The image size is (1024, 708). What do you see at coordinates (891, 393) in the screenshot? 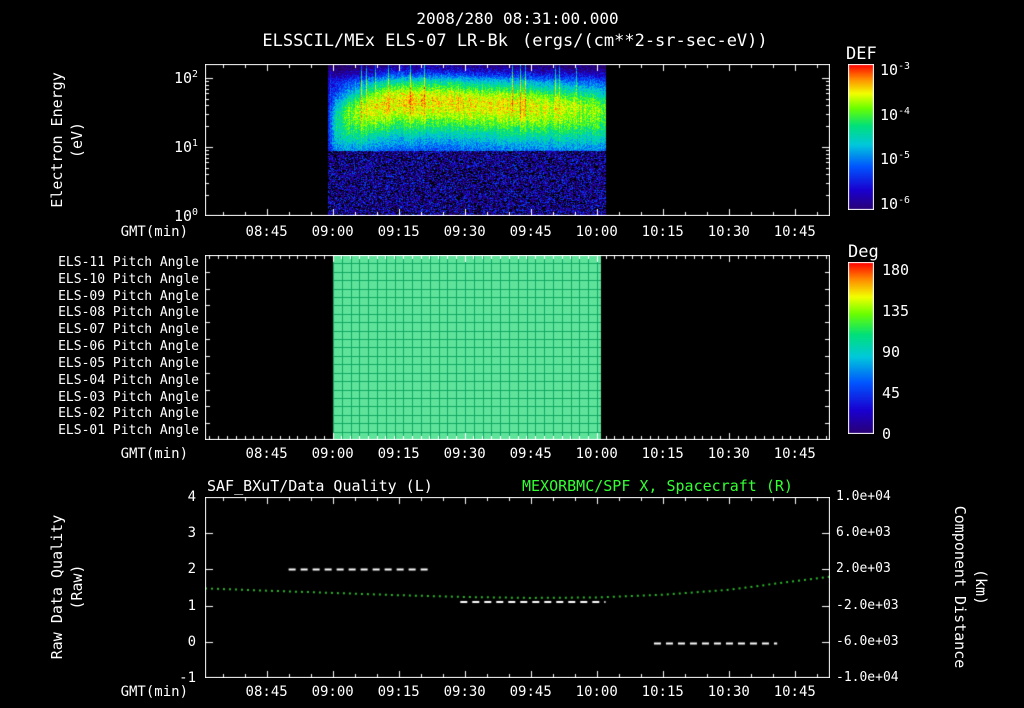
I see `deg-colorbar-tick-label: 45` at bounding box center [891, 393].